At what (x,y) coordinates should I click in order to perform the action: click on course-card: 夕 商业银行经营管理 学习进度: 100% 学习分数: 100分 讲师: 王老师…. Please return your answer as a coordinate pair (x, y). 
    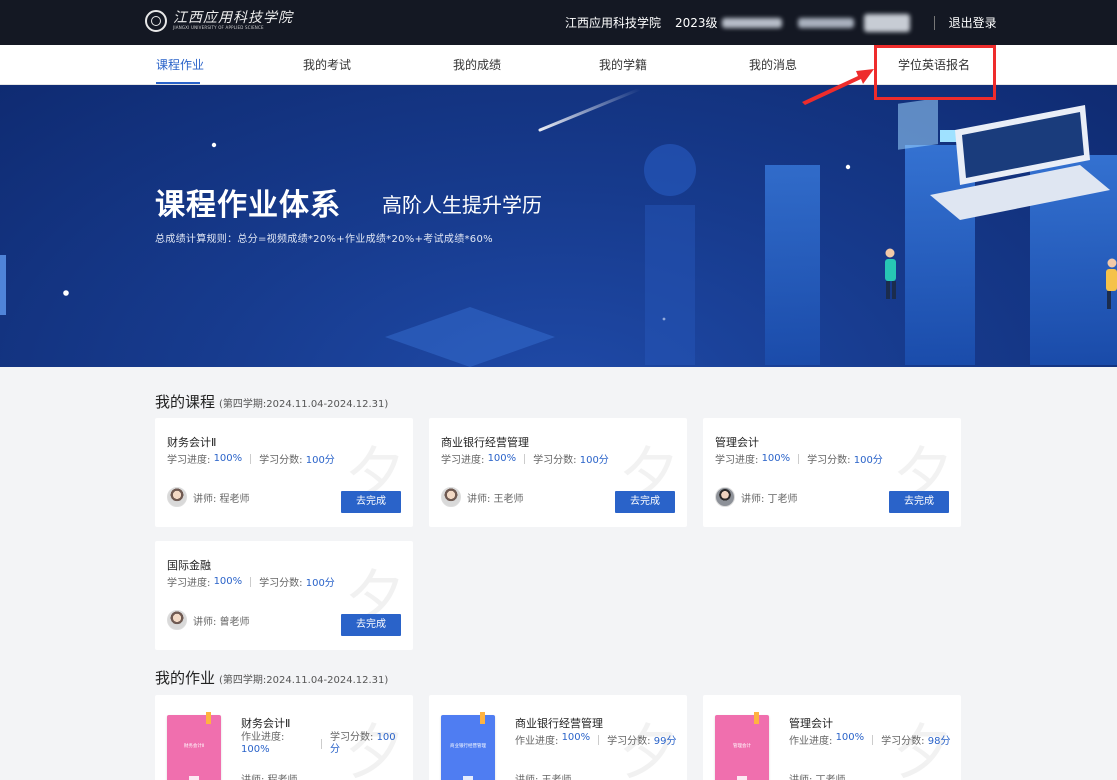
    Looking at the image, I should click on (558, 472).